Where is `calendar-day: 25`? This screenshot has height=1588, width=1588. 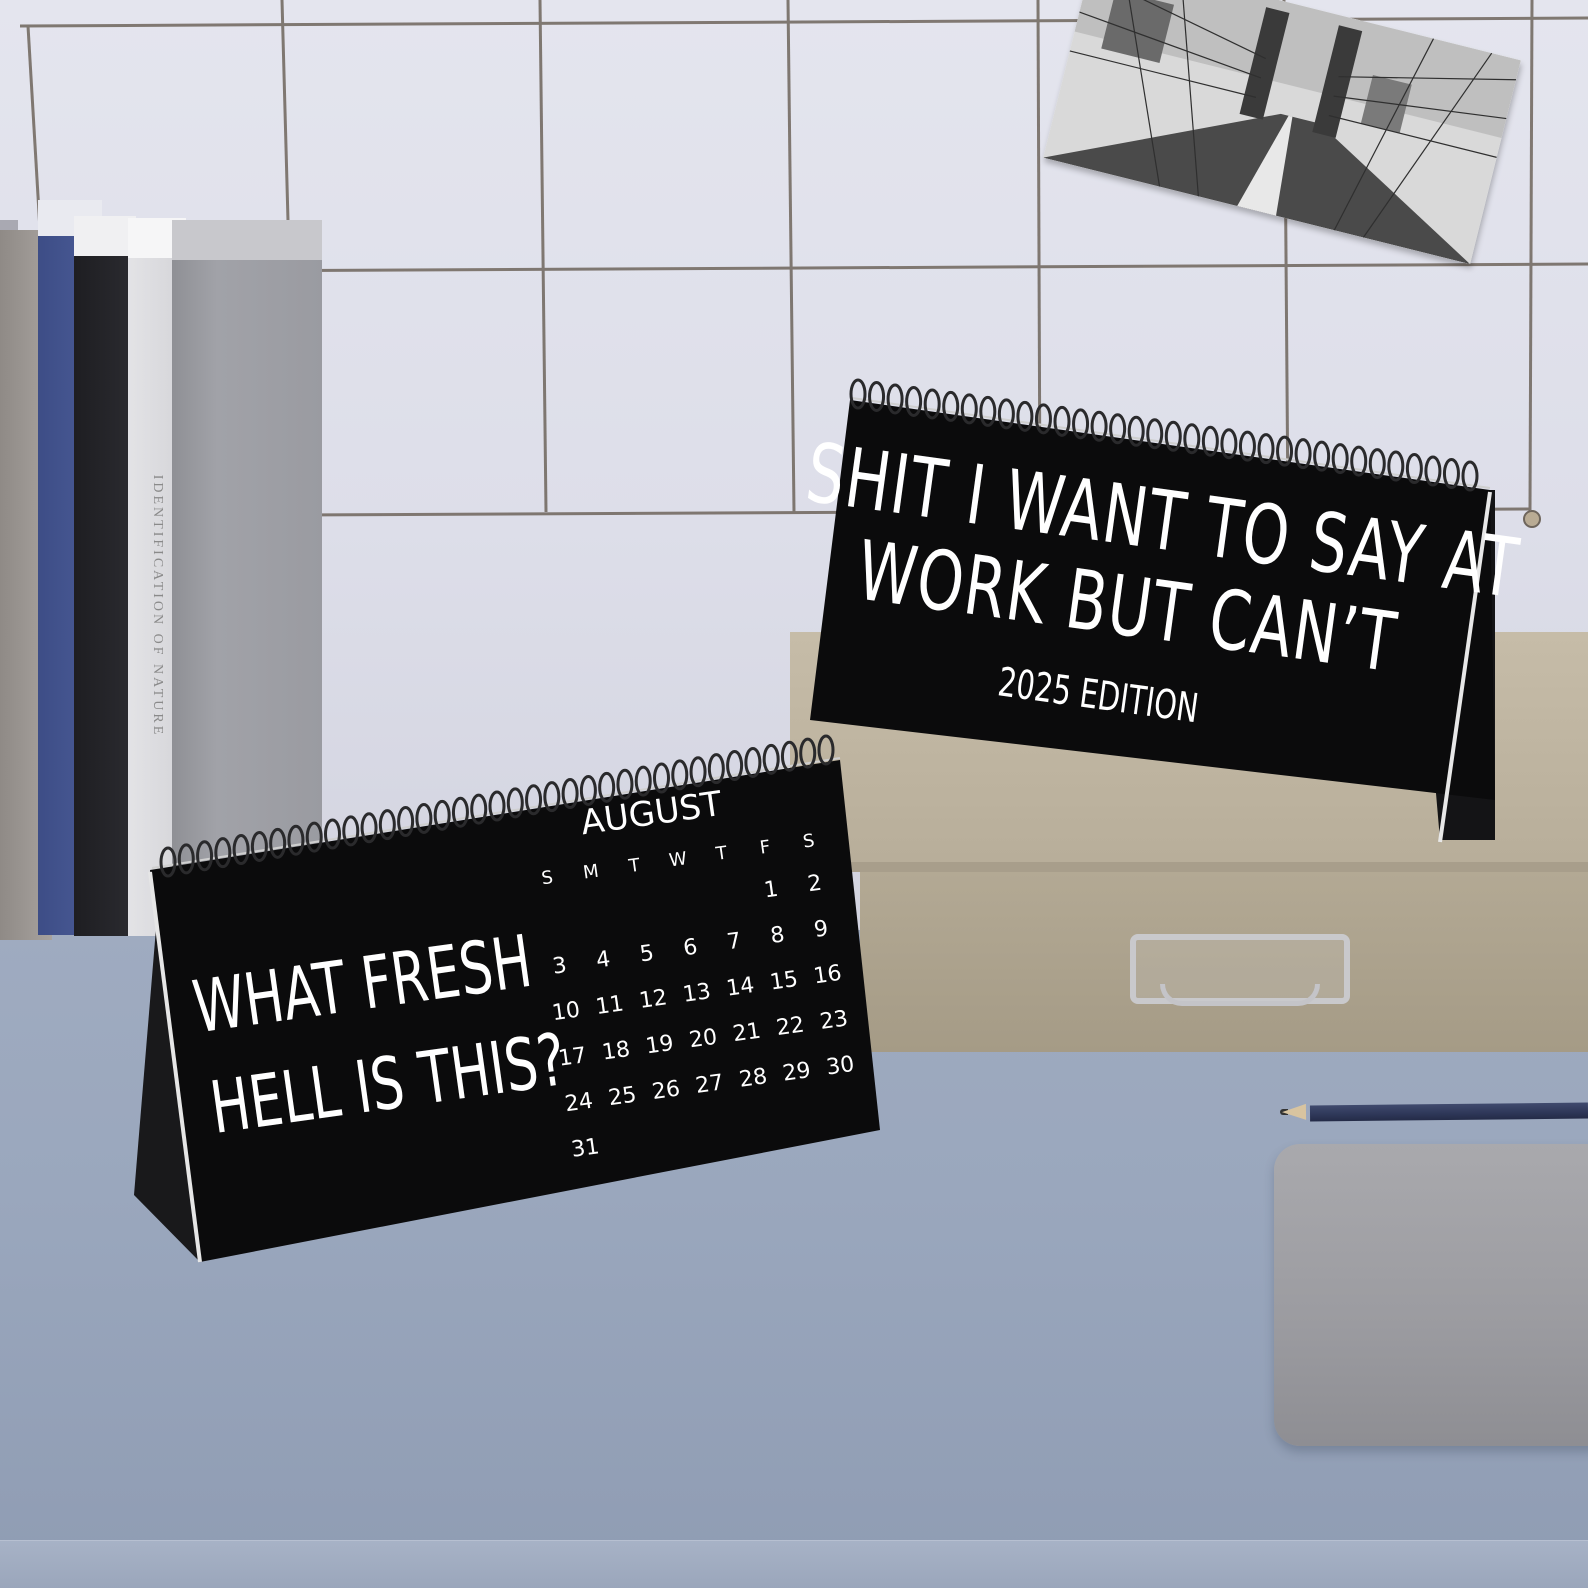 calendar-day: 25 is located at coordinates (622, 1097).